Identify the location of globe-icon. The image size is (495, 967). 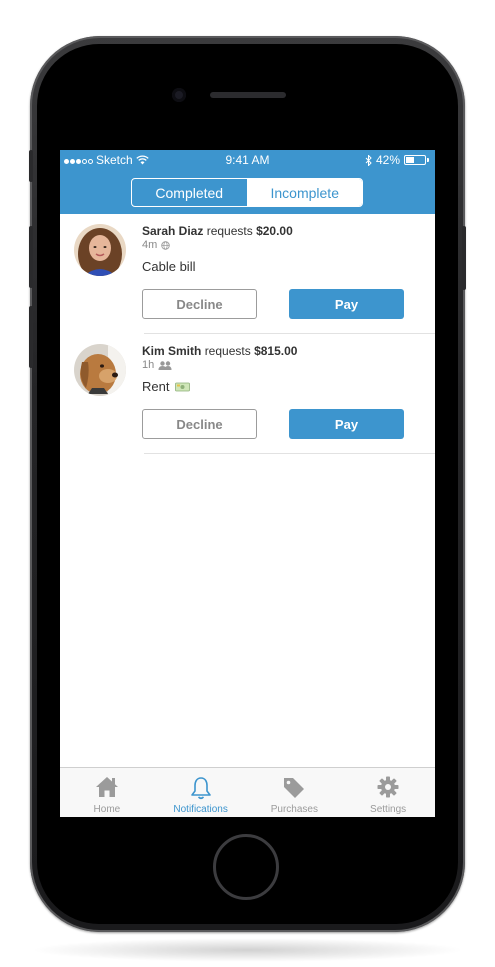
(166, 245).